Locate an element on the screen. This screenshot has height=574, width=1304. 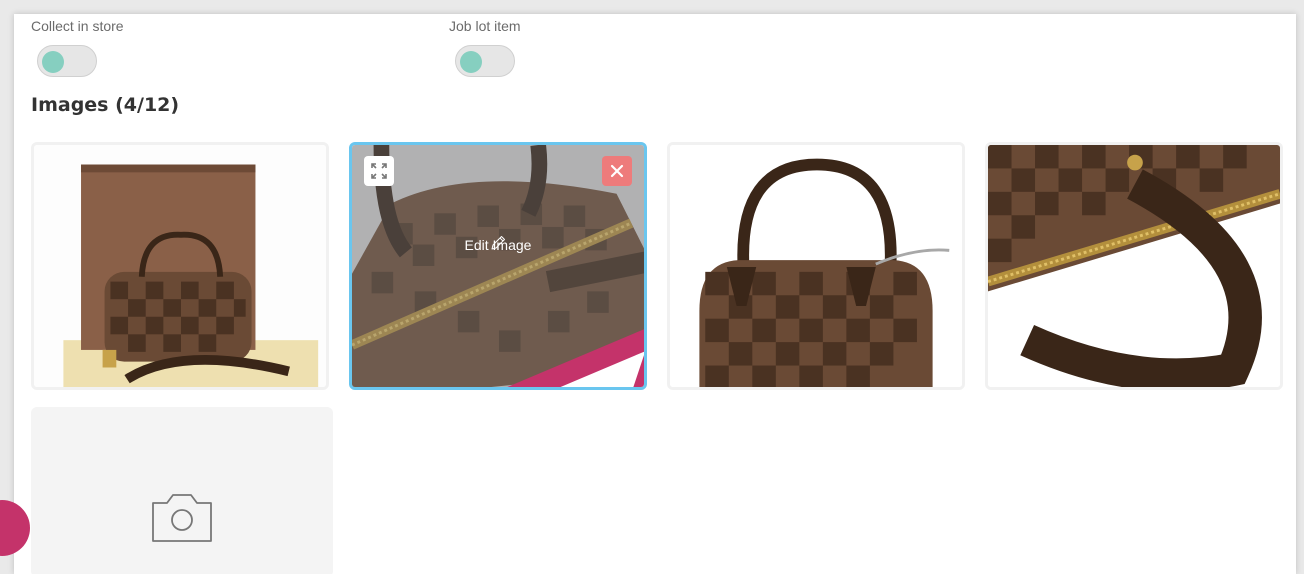
edit-image-action: Edit Image is located at coordinates (498, 243).